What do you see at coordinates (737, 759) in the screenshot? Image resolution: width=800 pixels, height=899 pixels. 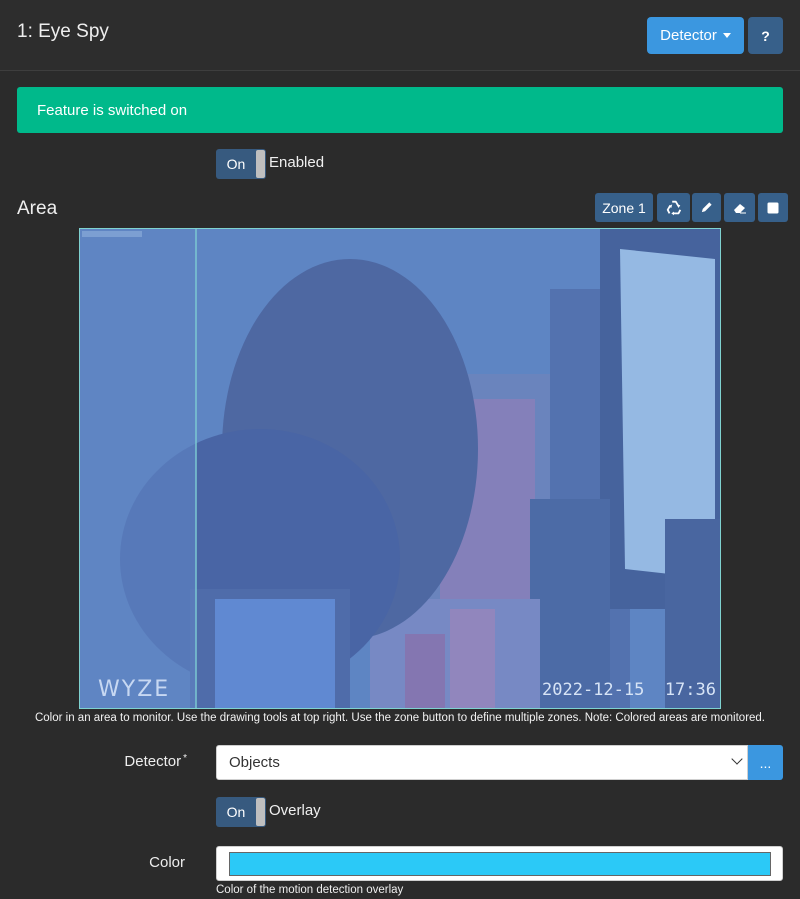 I see `chevron-down-icon` at bounding box center [737, 759].